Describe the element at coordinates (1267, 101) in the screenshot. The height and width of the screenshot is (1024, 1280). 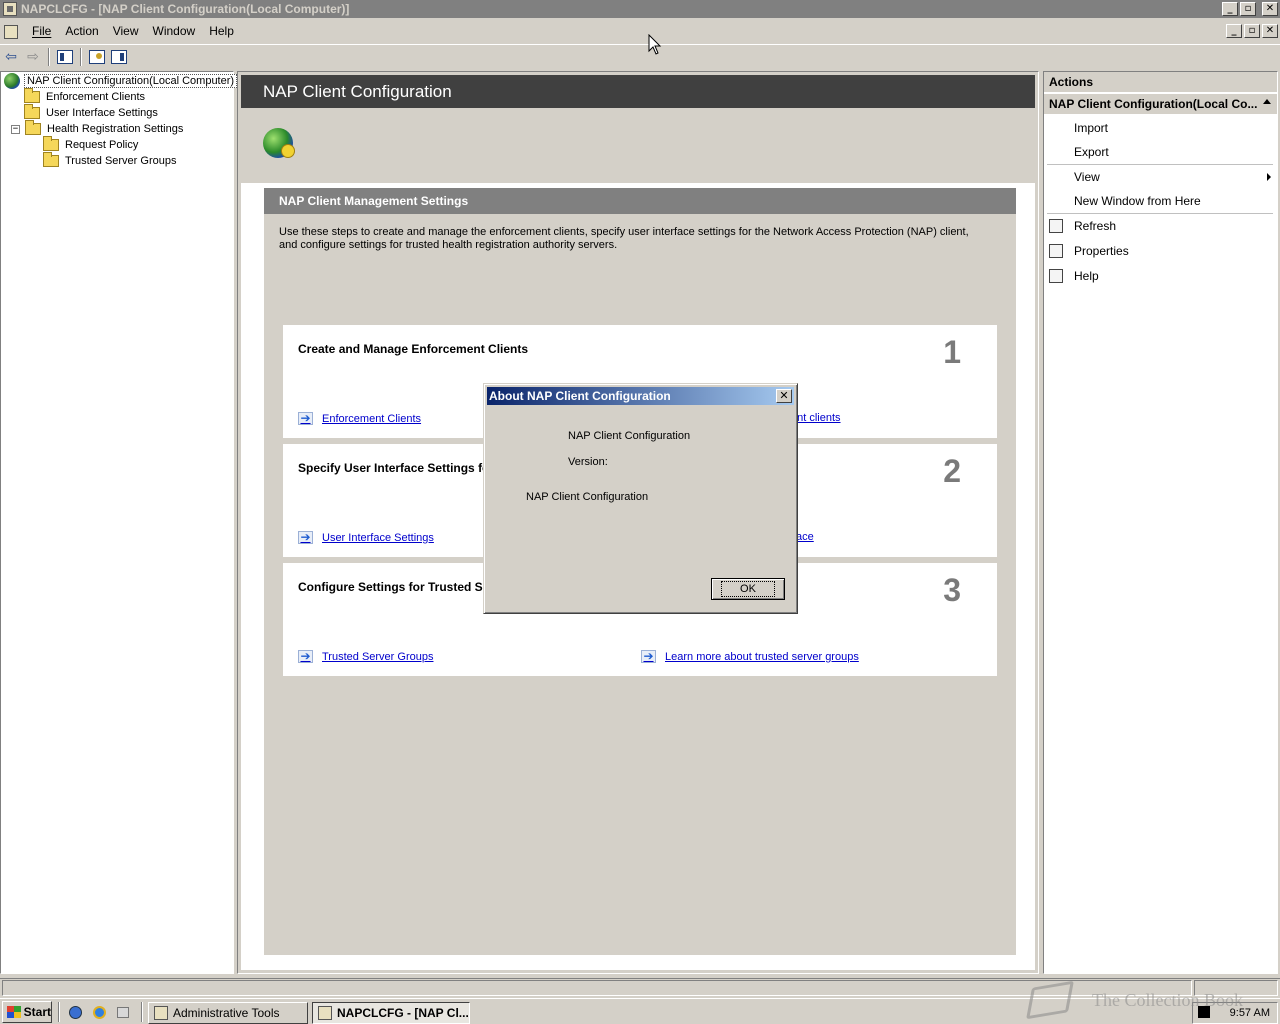
I see `collapse-up-icon` at that location.